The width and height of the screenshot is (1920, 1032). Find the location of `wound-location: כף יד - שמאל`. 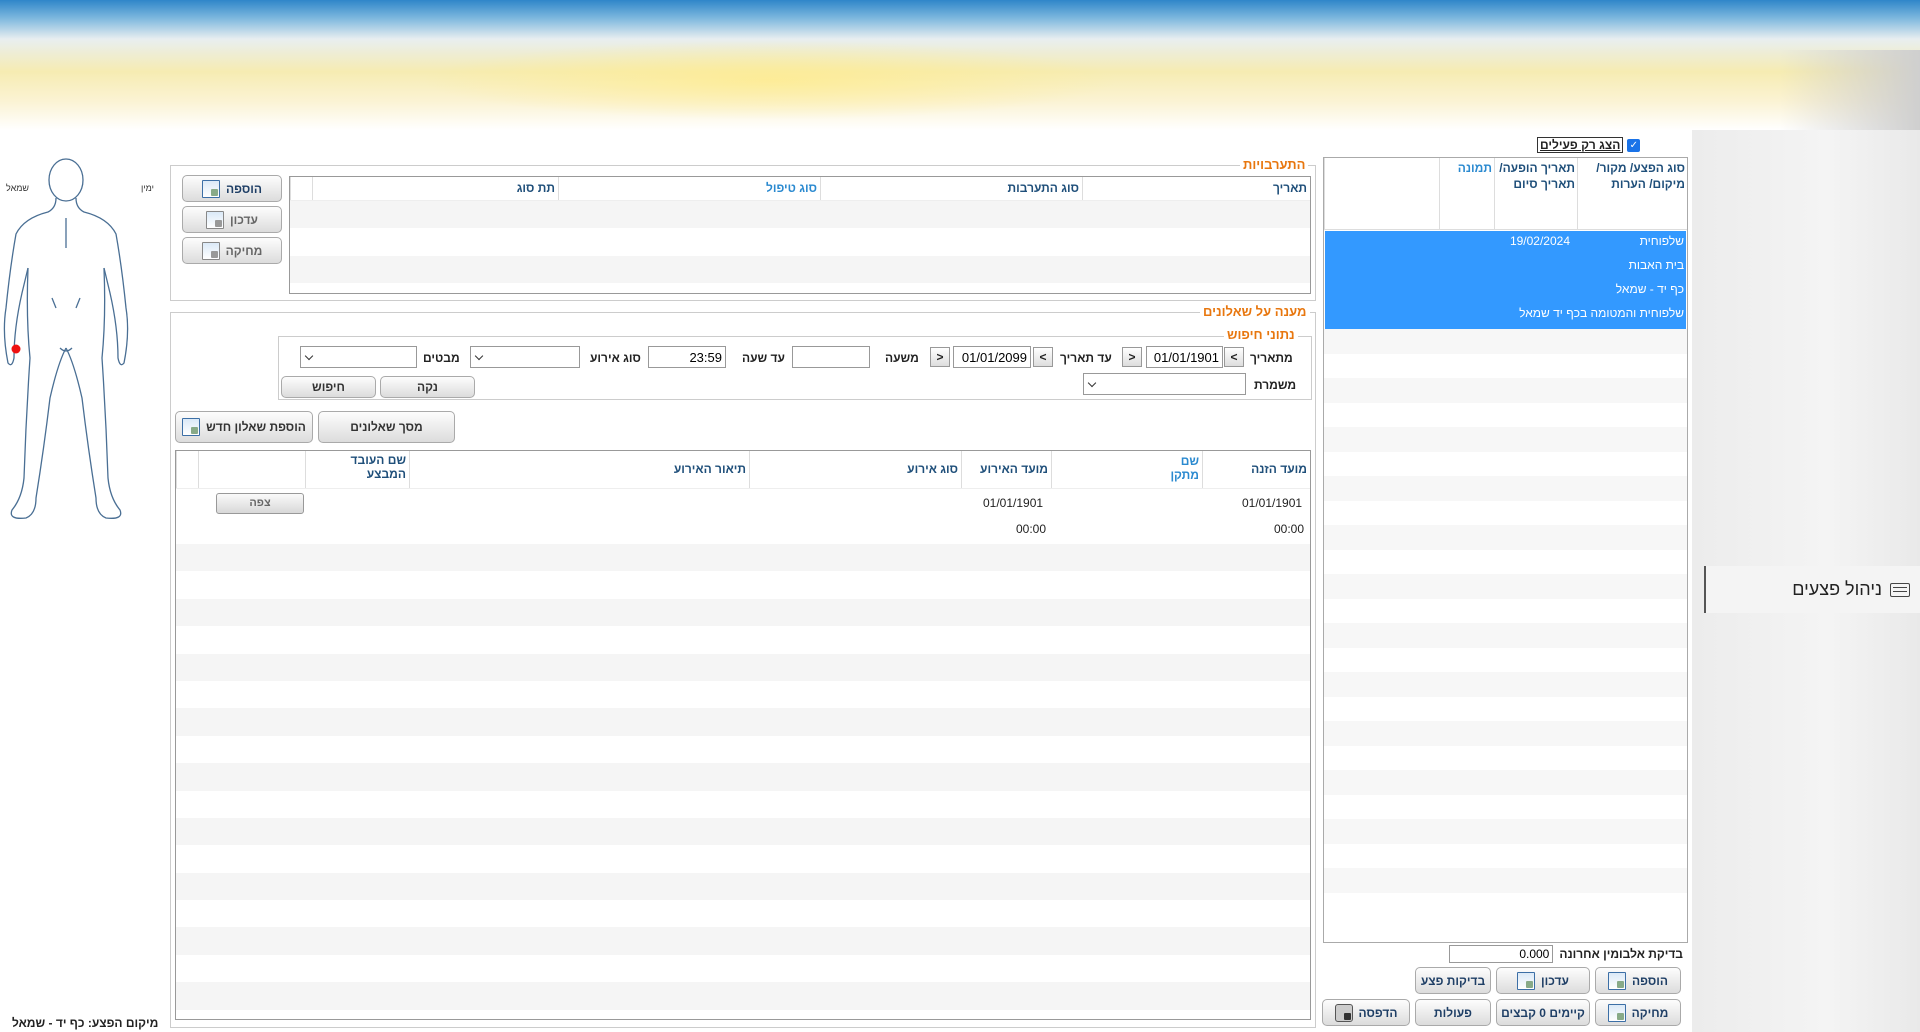

wound-location: כף יד - שמאל is located at coordinates (1649, 289).